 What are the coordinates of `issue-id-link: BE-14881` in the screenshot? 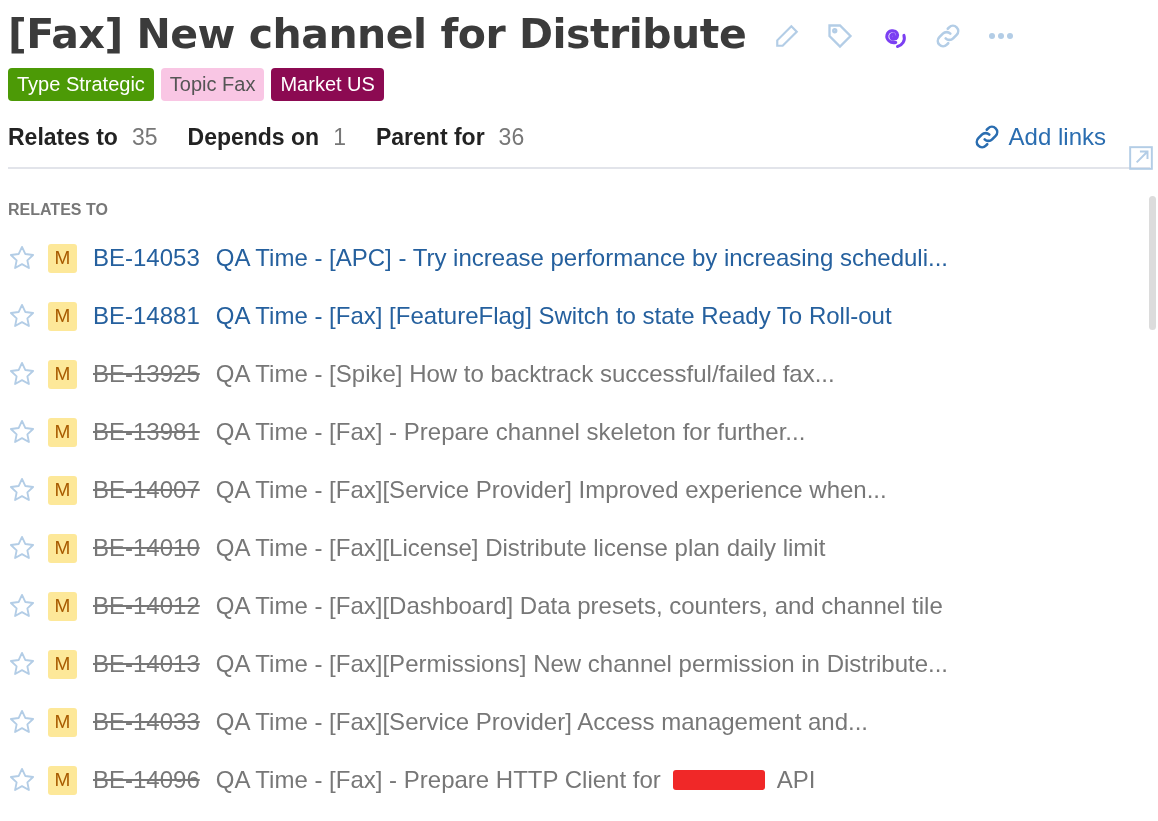 It's located at (146, 316).